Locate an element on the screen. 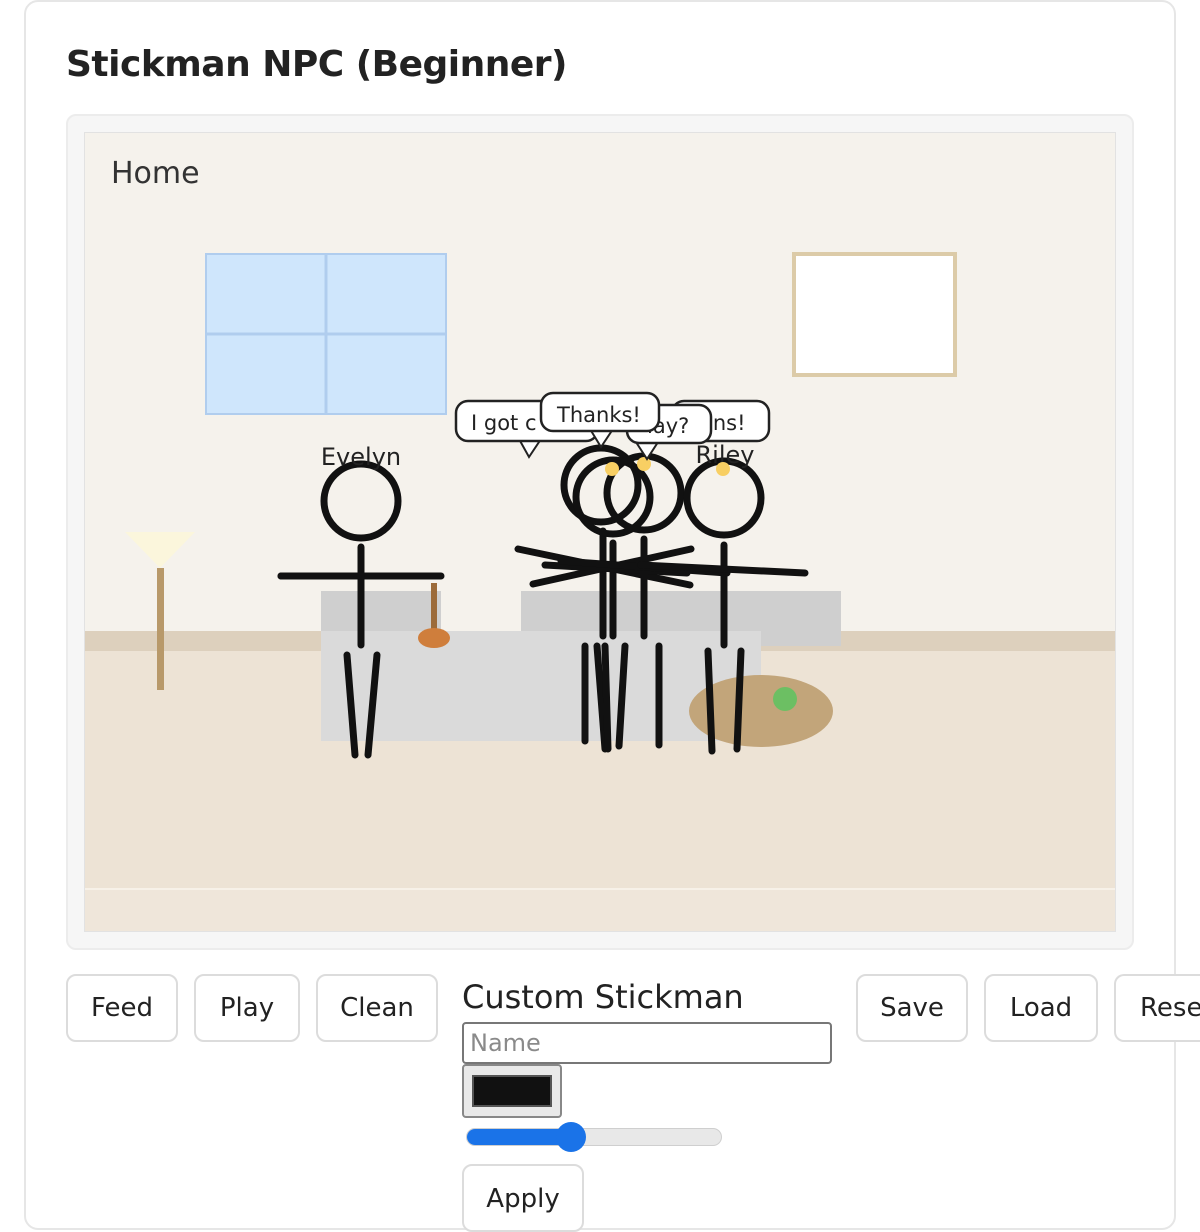 The height and width of the screenshot is (1232, 1200). picture-frame is located at coordinates (874, 314).